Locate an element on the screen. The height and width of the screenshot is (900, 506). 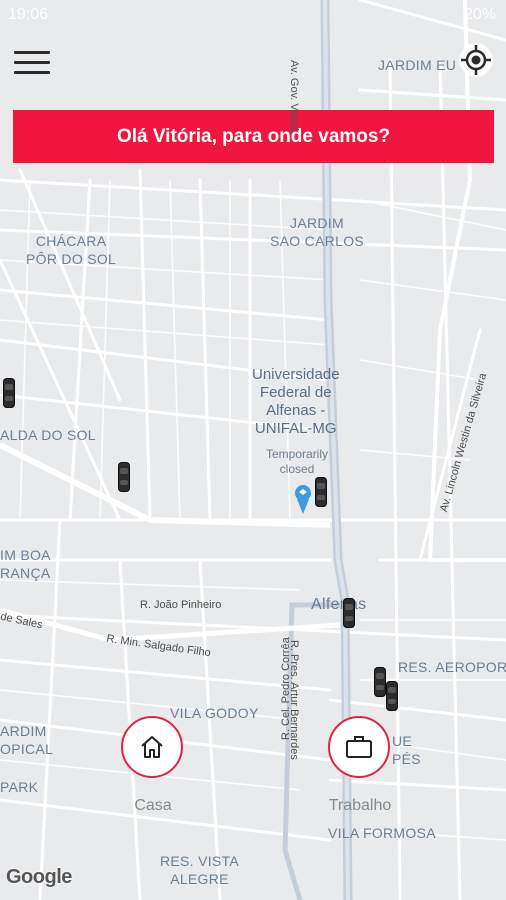
neighborhood-label: PARK is located at coordinates (19, 787).